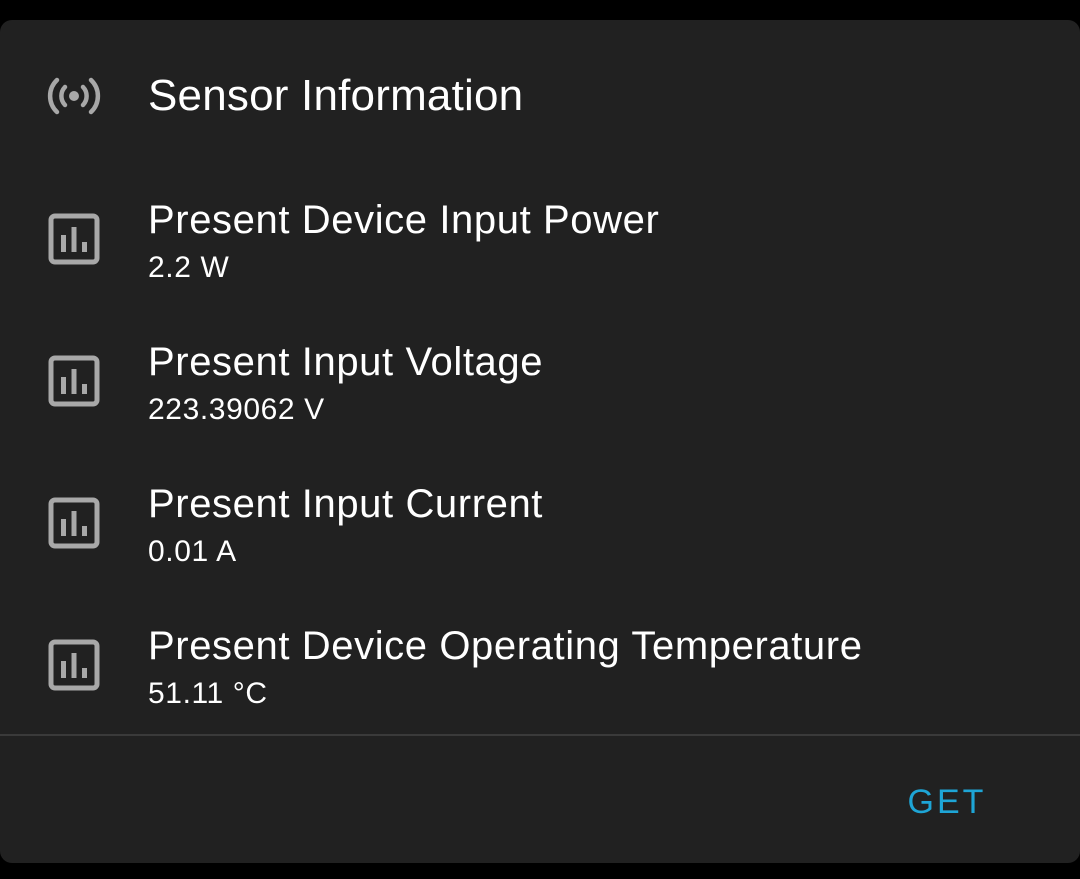 This screenshot has height=879, width=1080. I want to click on sensor-value: 0.01 A, so click(192, 551).